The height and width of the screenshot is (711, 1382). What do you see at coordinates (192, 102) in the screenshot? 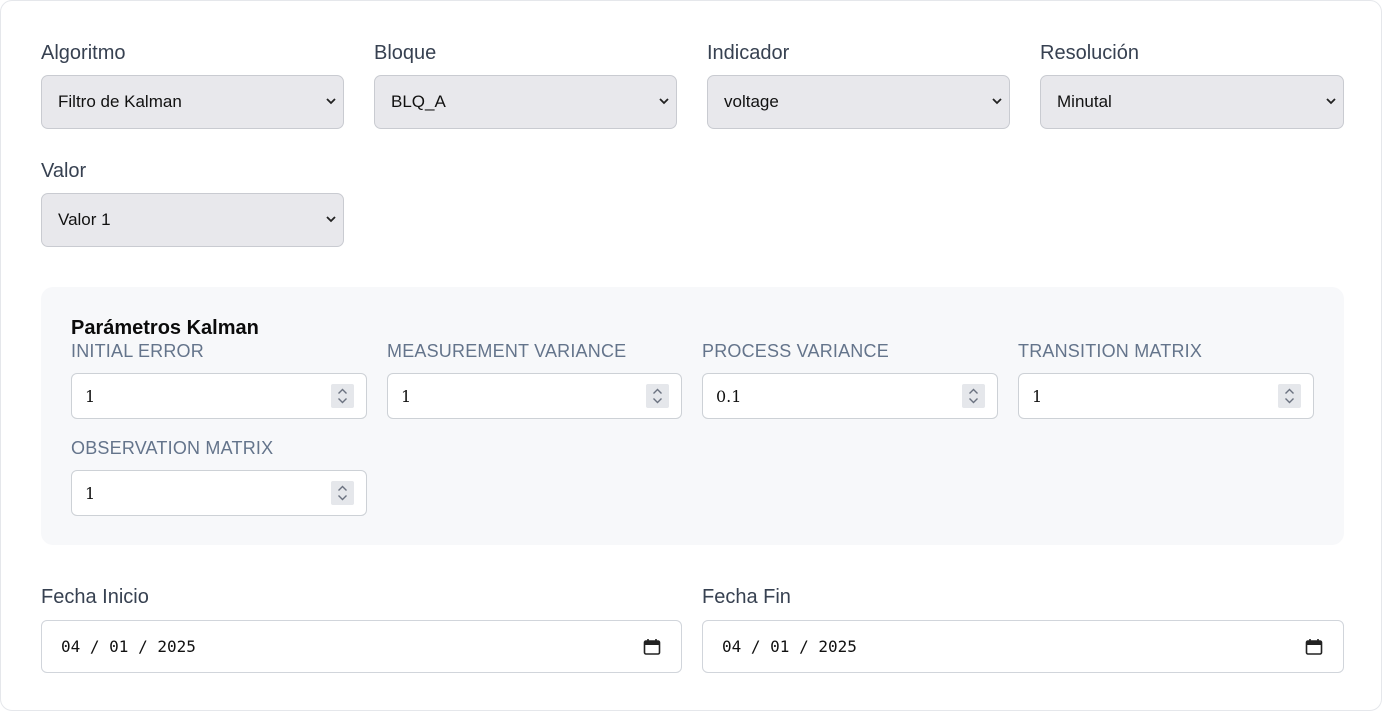
I see `algoritmo-select: Filtro de Kalman` at bounding box center [192, 102].